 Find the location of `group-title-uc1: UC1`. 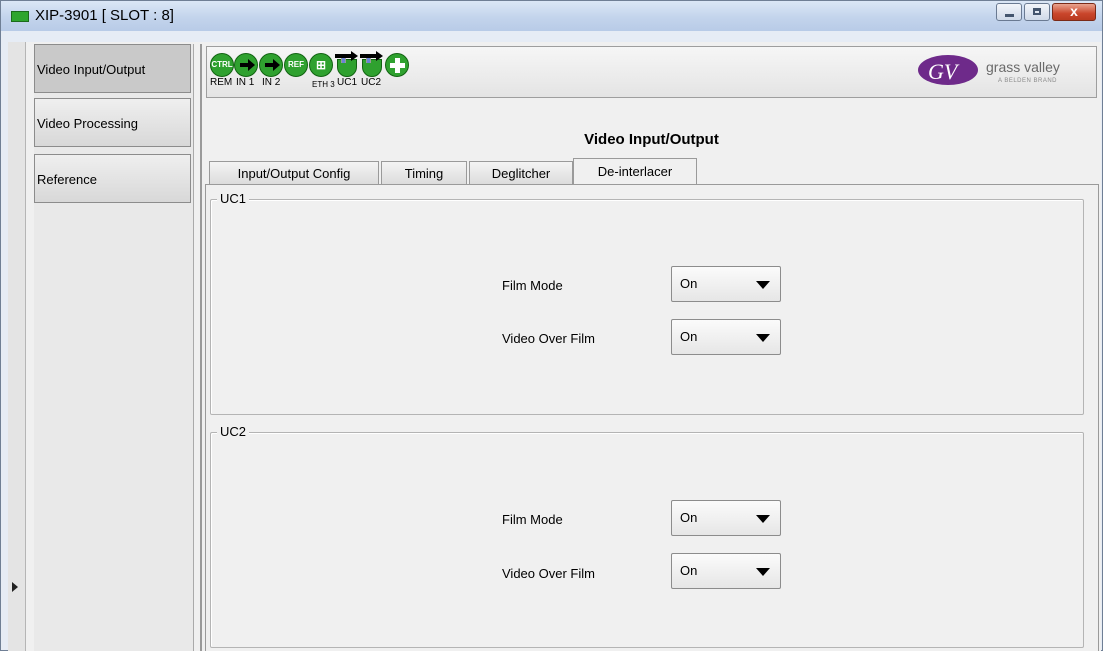

group-title-uc1: UC1 is located at coordinates (233, 198).